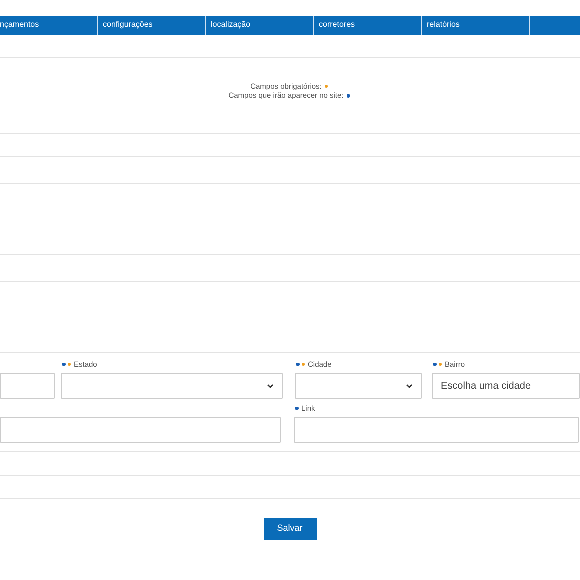  I want to click on save-button: Salvar, so click(290, 529).